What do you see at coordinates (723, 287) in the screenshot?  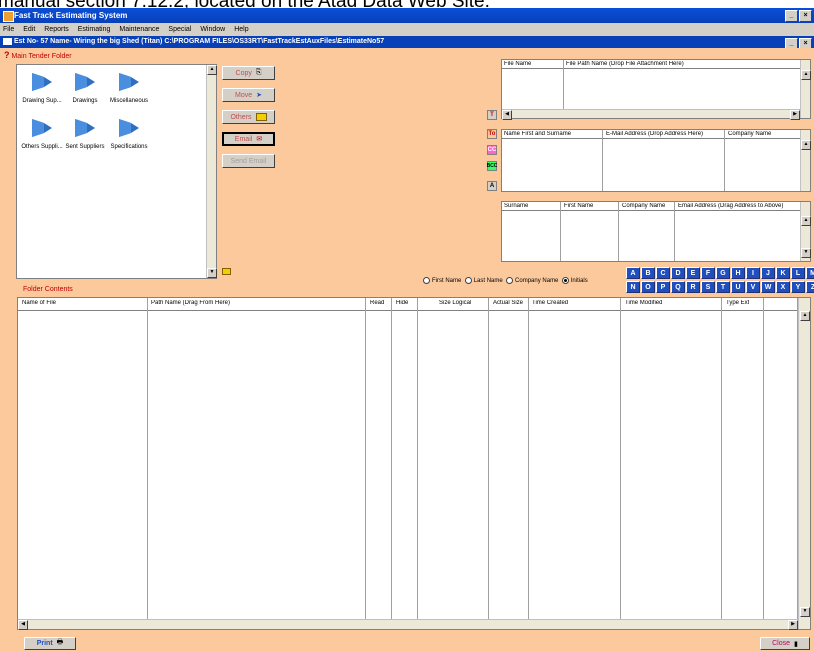 I see `letter-button: T` at bounding box center [723, 287].